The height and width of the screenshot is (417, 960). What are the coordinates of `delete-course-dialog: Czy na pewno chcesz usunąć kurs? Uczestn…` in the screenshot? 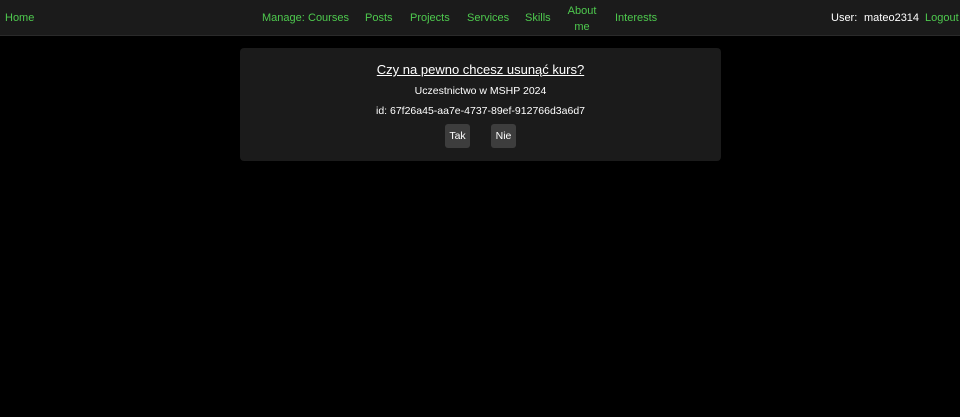 It's located at (480, 104).